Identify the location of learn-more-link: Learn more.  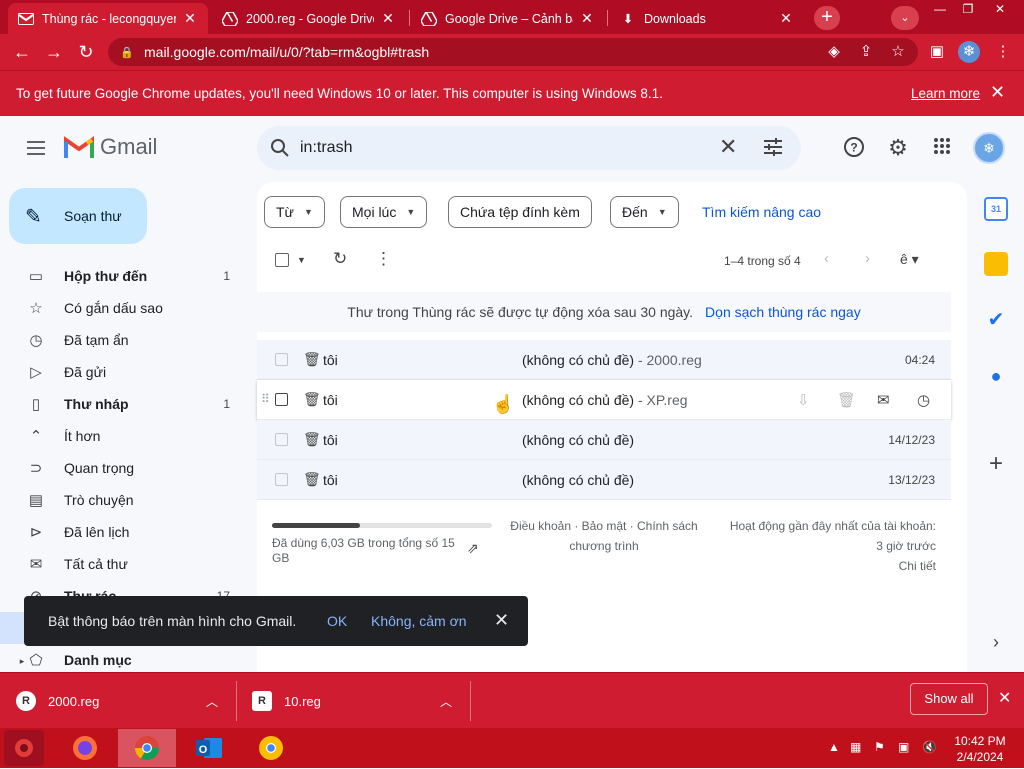
(945, 93).